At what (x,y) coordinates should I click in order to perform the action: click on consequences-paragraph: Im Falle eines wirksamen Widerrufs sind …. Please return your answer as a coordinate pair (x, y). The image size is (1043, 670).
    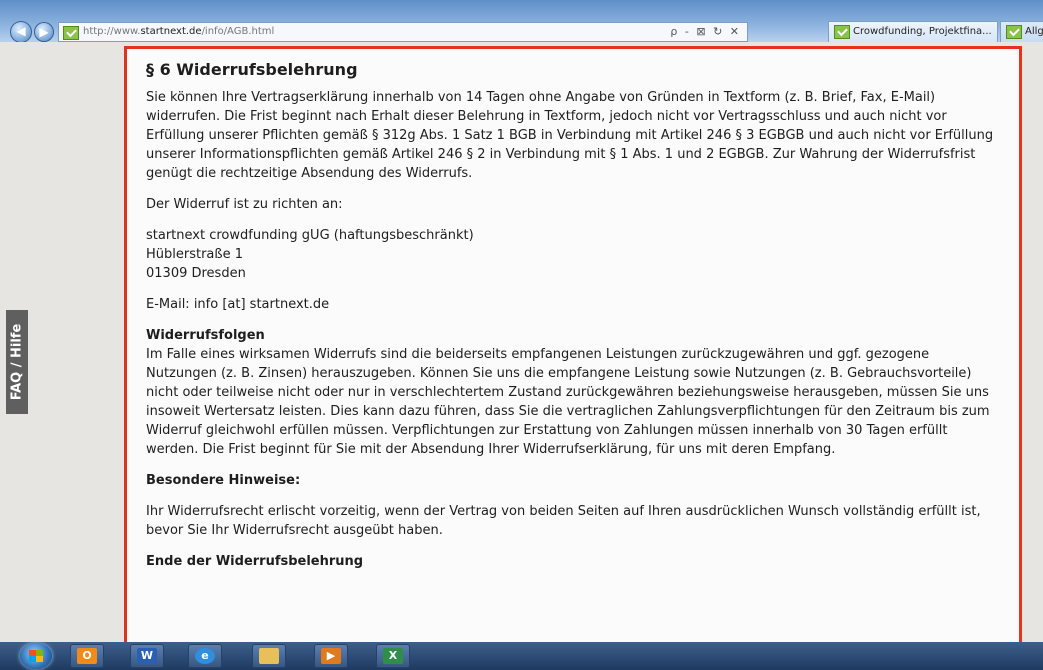
    Looking at the image, I should click on (568, 402).